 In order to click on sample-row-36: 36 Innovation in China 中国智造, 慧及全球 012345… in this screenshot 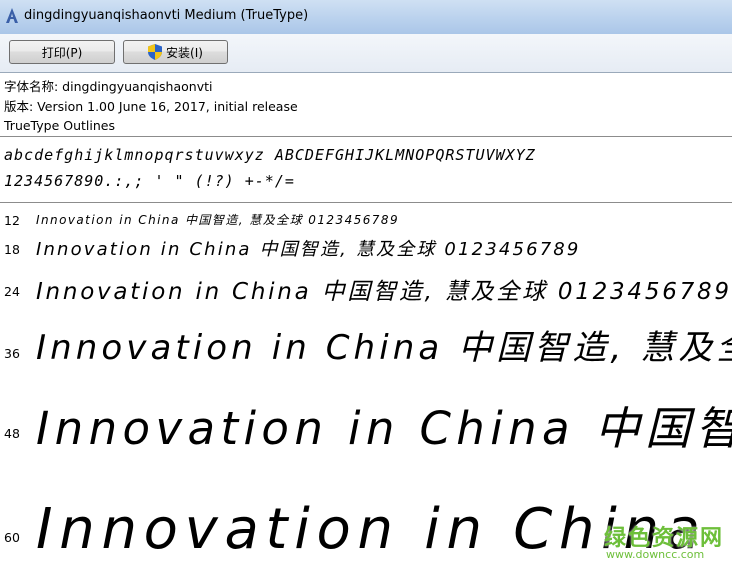, I will do `click(366, 343)`.